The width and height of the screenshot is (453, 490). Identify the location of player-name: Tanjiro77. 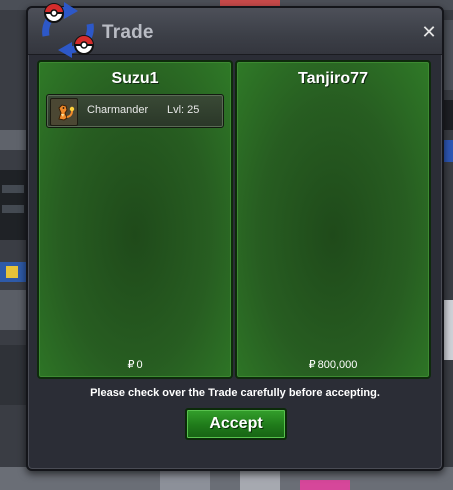
(333, 78).